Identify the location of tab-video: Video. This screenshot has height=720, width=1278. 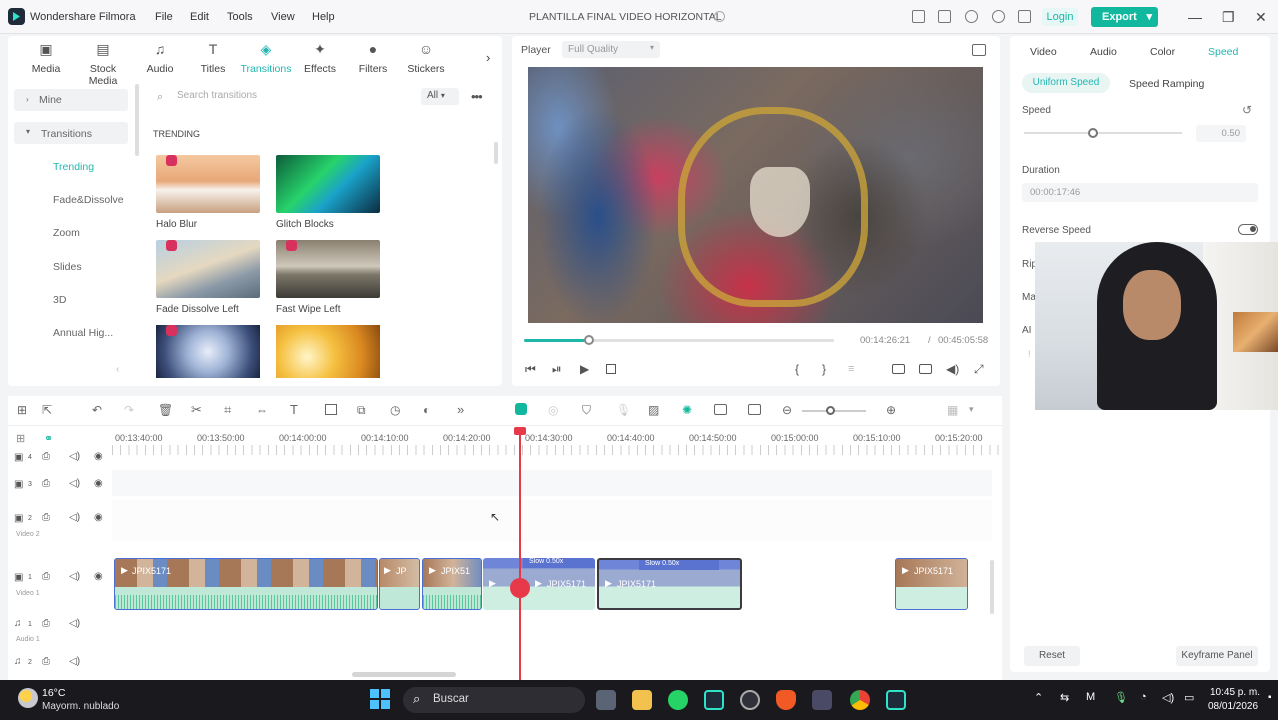
(1043, 52).